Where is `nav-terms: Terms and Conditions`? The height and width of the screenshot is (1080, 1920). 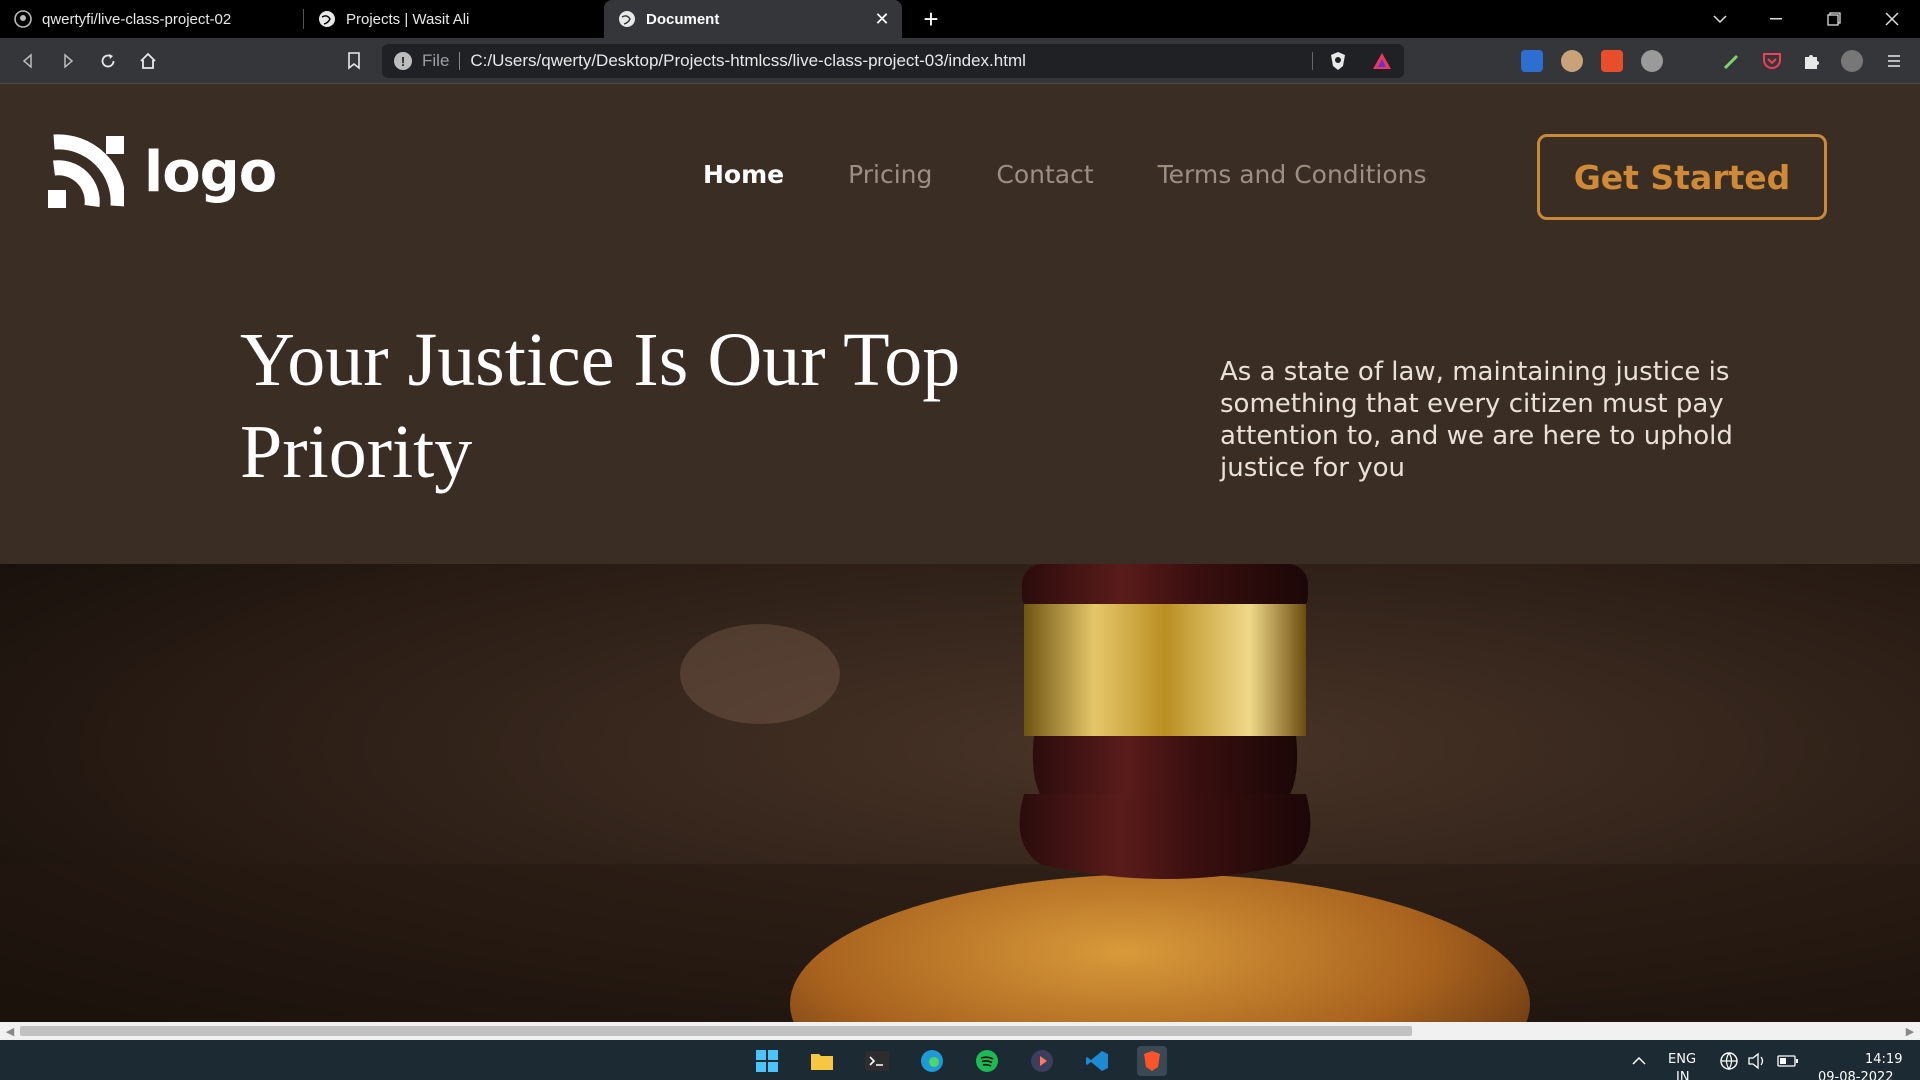
nav-terms: Terms and Conditions is located at coordinates (1292, 174).